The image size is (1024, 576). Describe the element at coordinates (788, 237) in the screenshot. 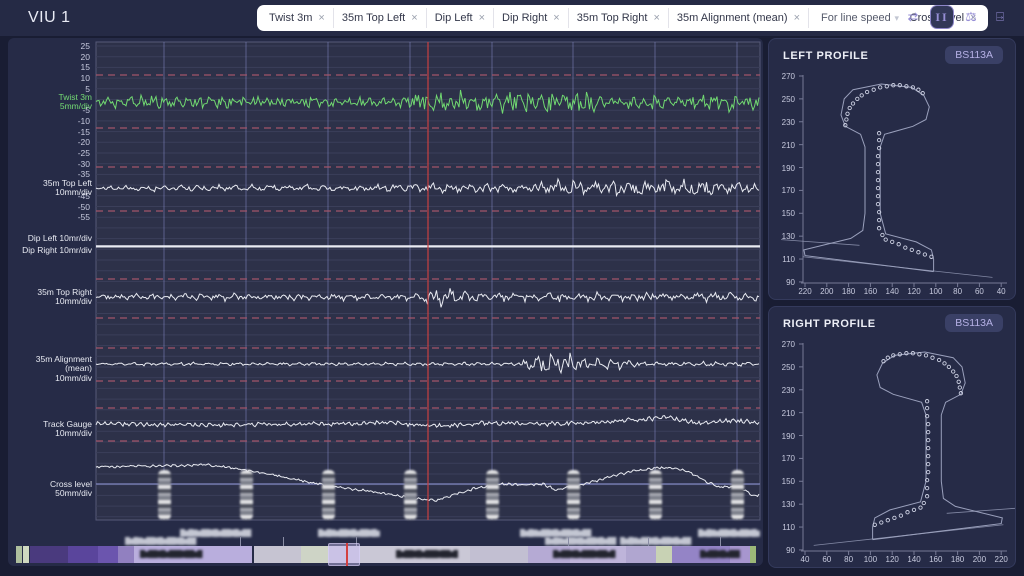

I see `profile-y-tick-label: 130` at that location.